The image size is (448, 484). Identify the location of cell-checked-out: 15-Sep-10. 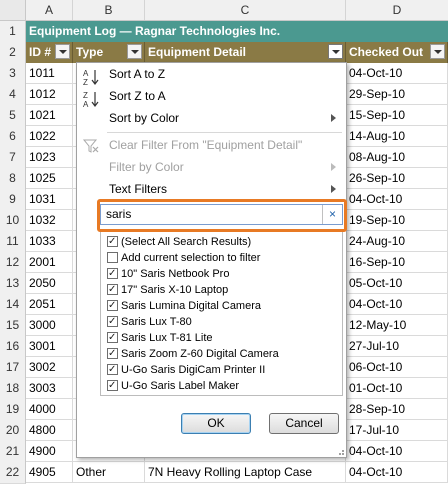
(397, 115).